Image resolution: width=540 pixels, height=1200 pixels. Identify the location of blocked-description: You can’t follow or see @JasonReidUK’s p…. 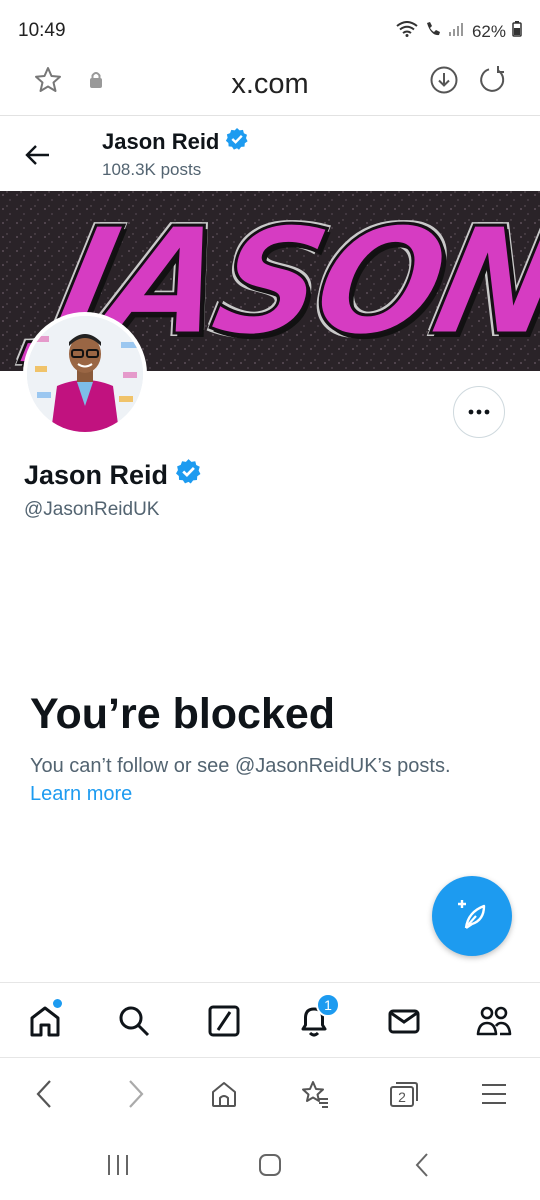
(240, 766).